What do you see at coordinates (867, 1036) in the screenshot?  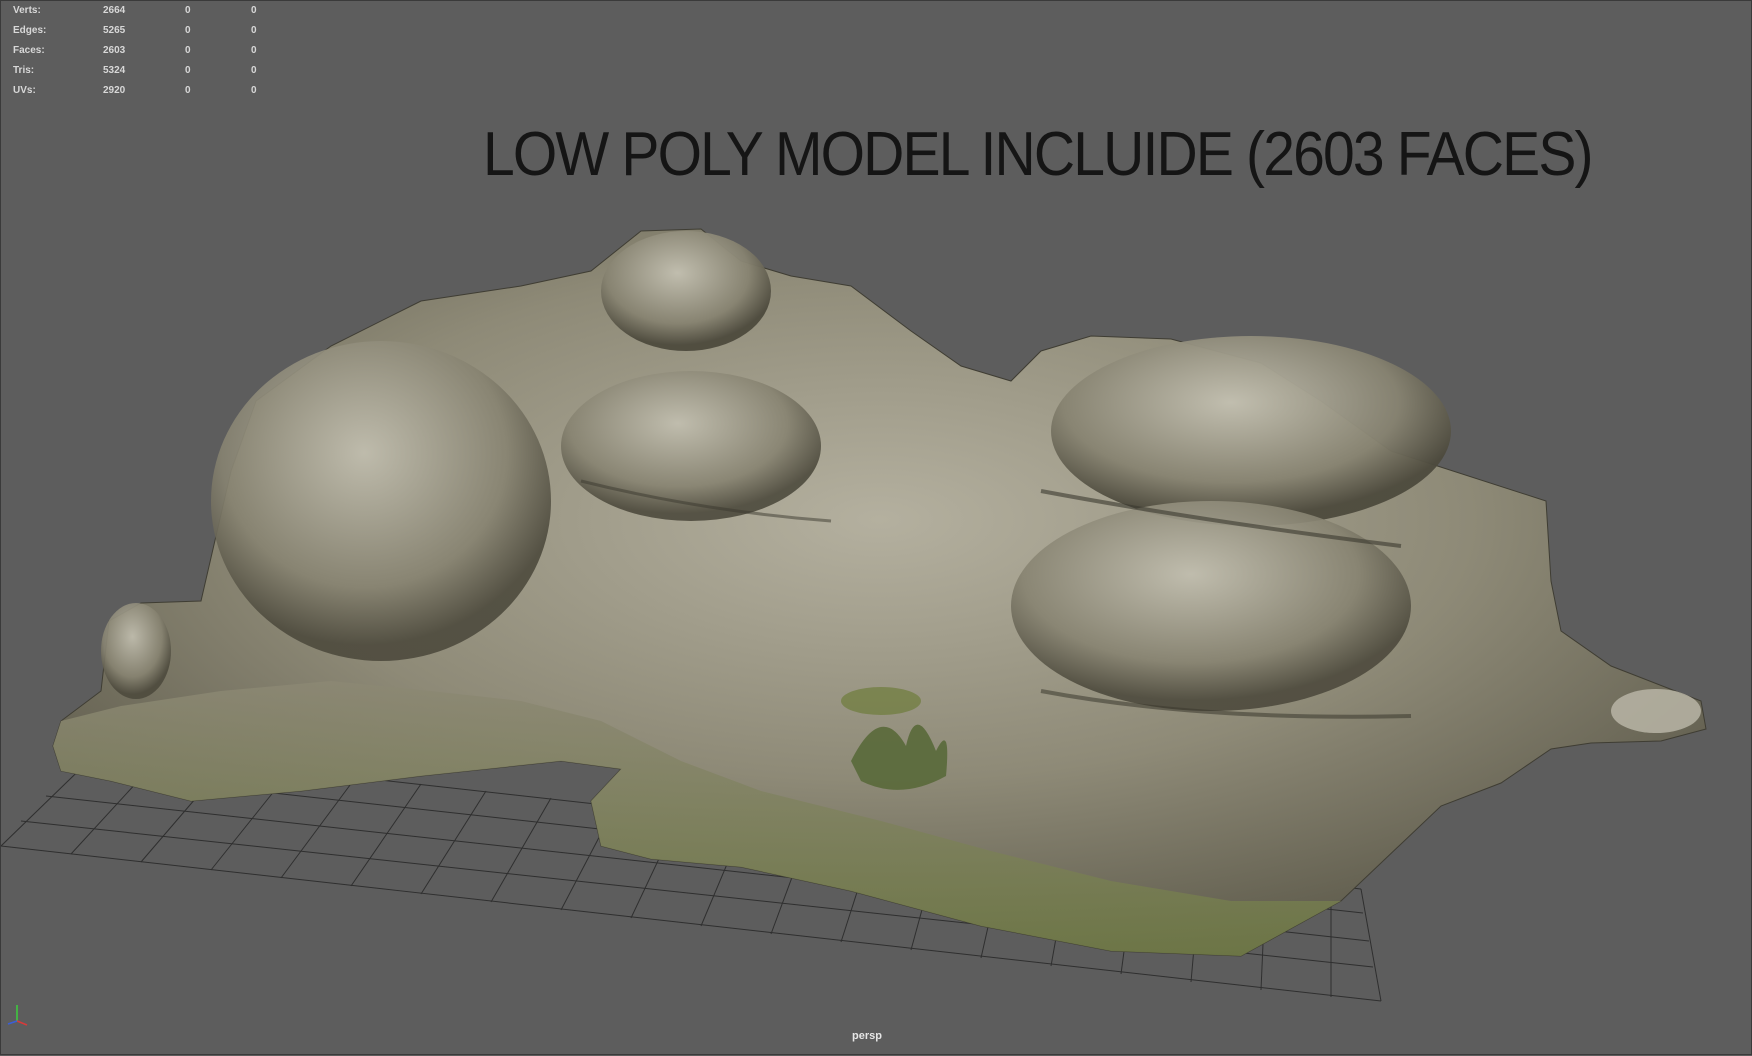 I see `camera-name-label: persp` at bounding box center [867, 1036].